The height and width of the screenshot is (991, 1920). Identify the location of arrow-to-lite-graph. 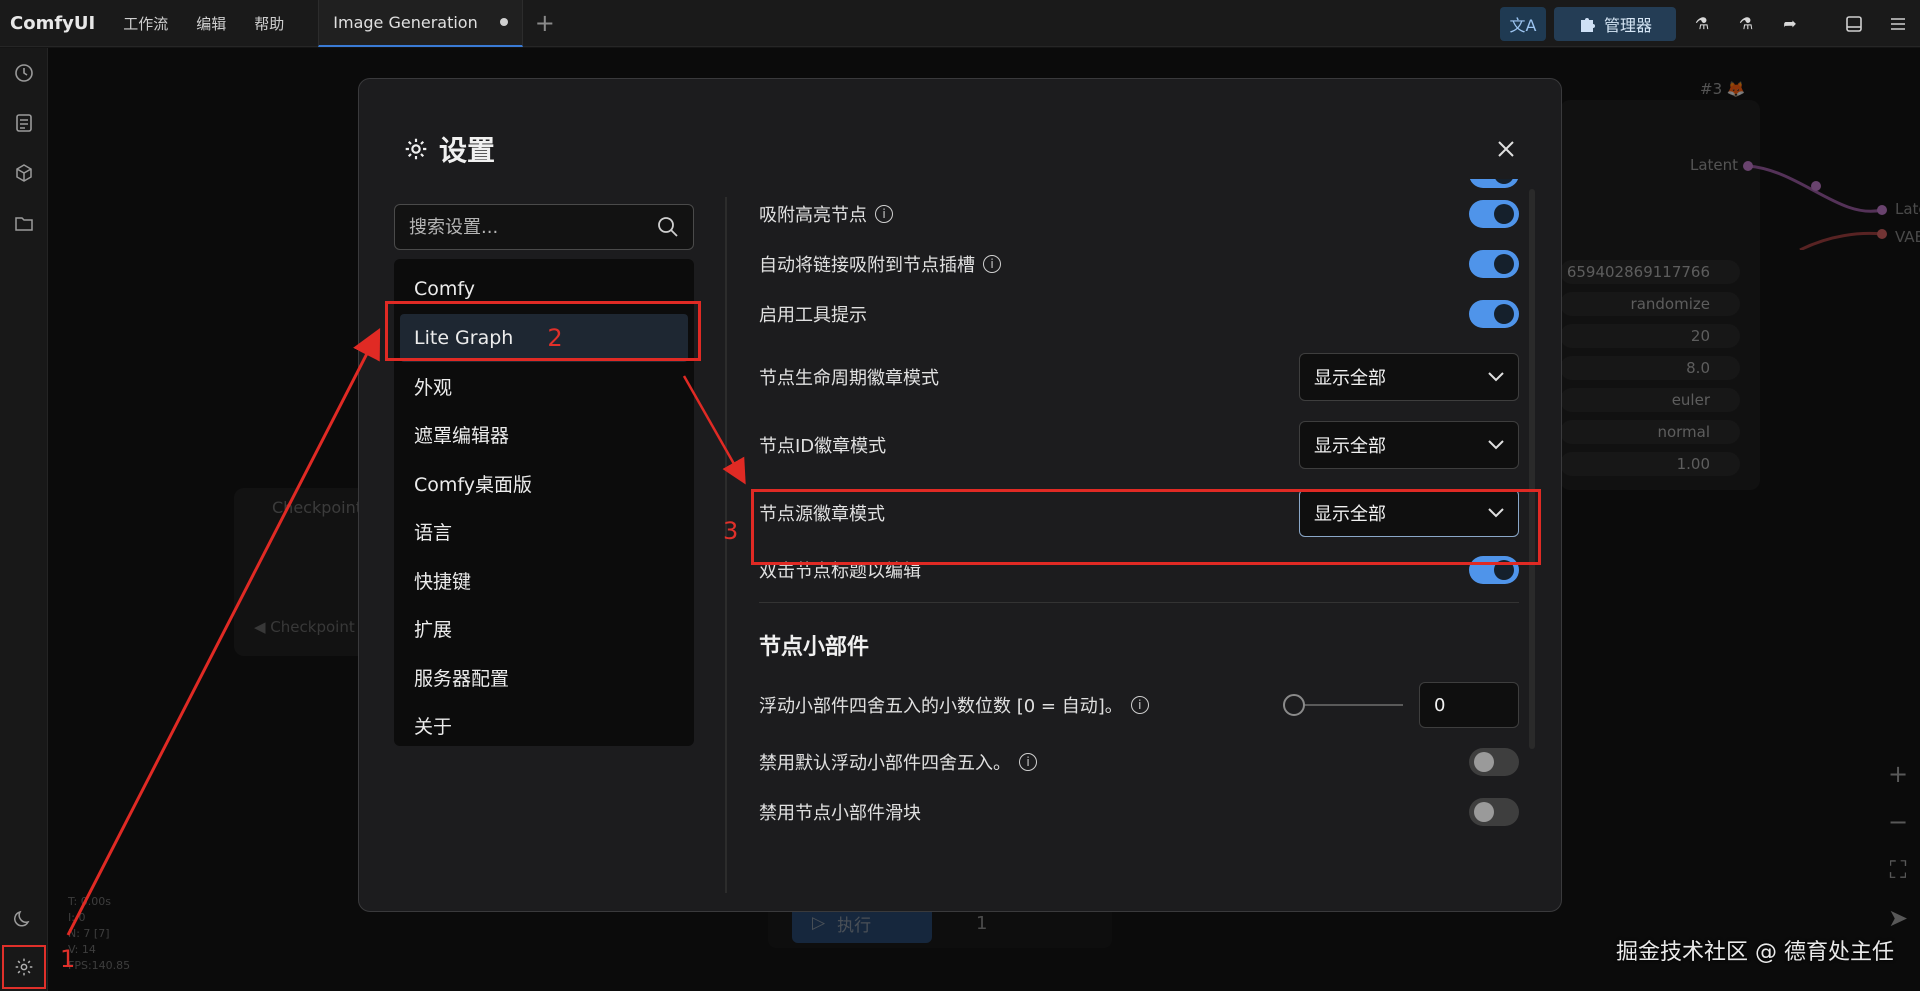
(223, 631).